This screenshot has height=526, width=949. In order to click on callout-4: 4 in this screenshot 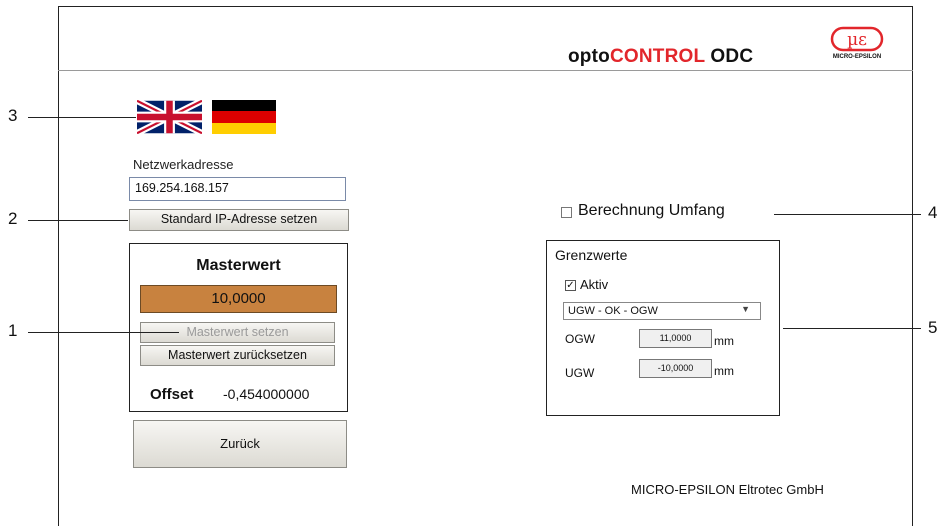, I will do `click(933, 212)`.